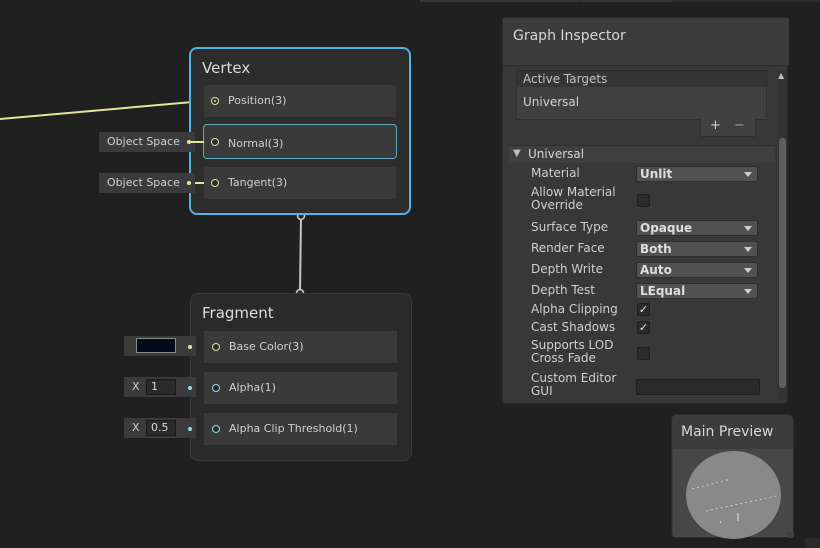 The width and height of the screenshot is (820, 548). I want to click on alpha-clip-input-dot, so click(190, 429).